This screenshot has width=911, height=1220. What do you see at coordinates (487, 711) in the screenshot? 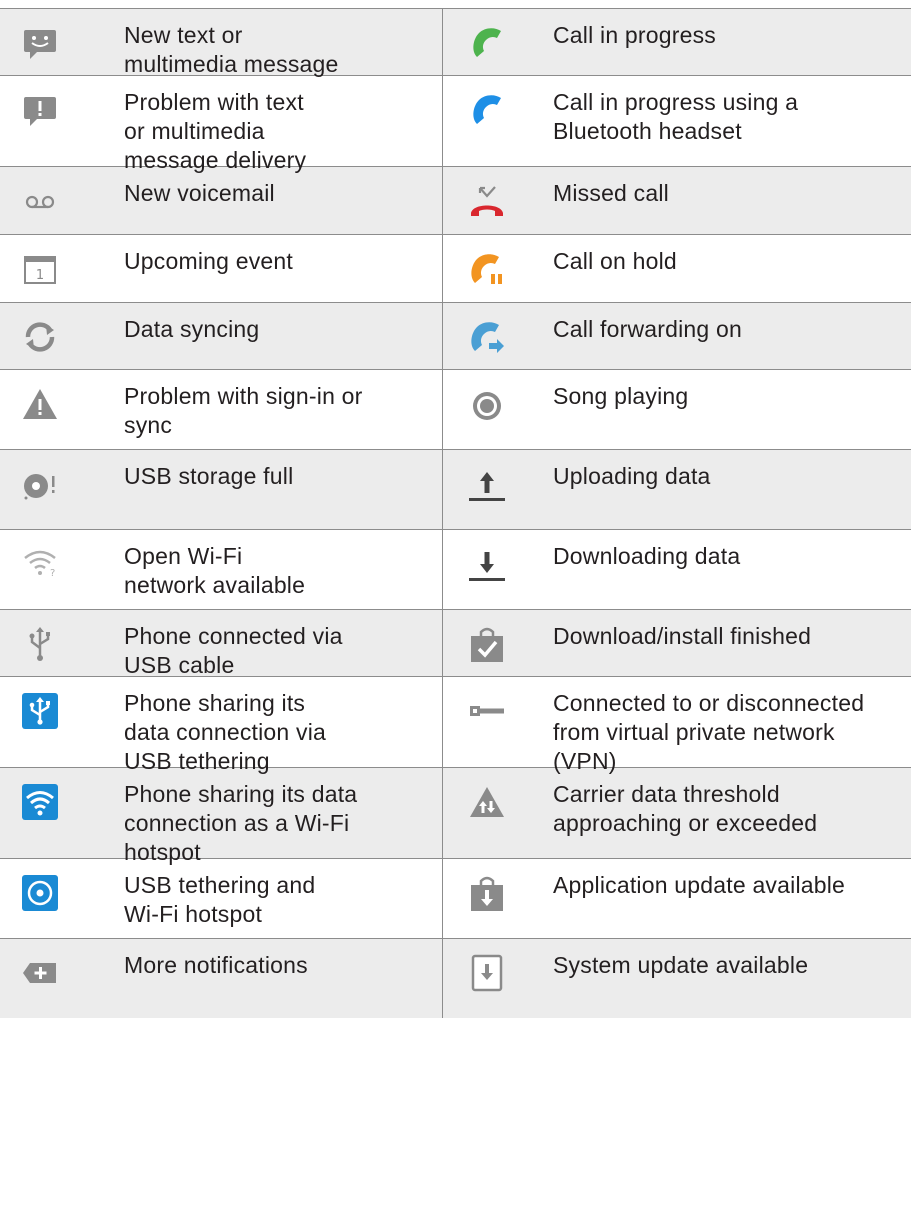
I see `vpn-key-icon` at bounding box center [487, 711].